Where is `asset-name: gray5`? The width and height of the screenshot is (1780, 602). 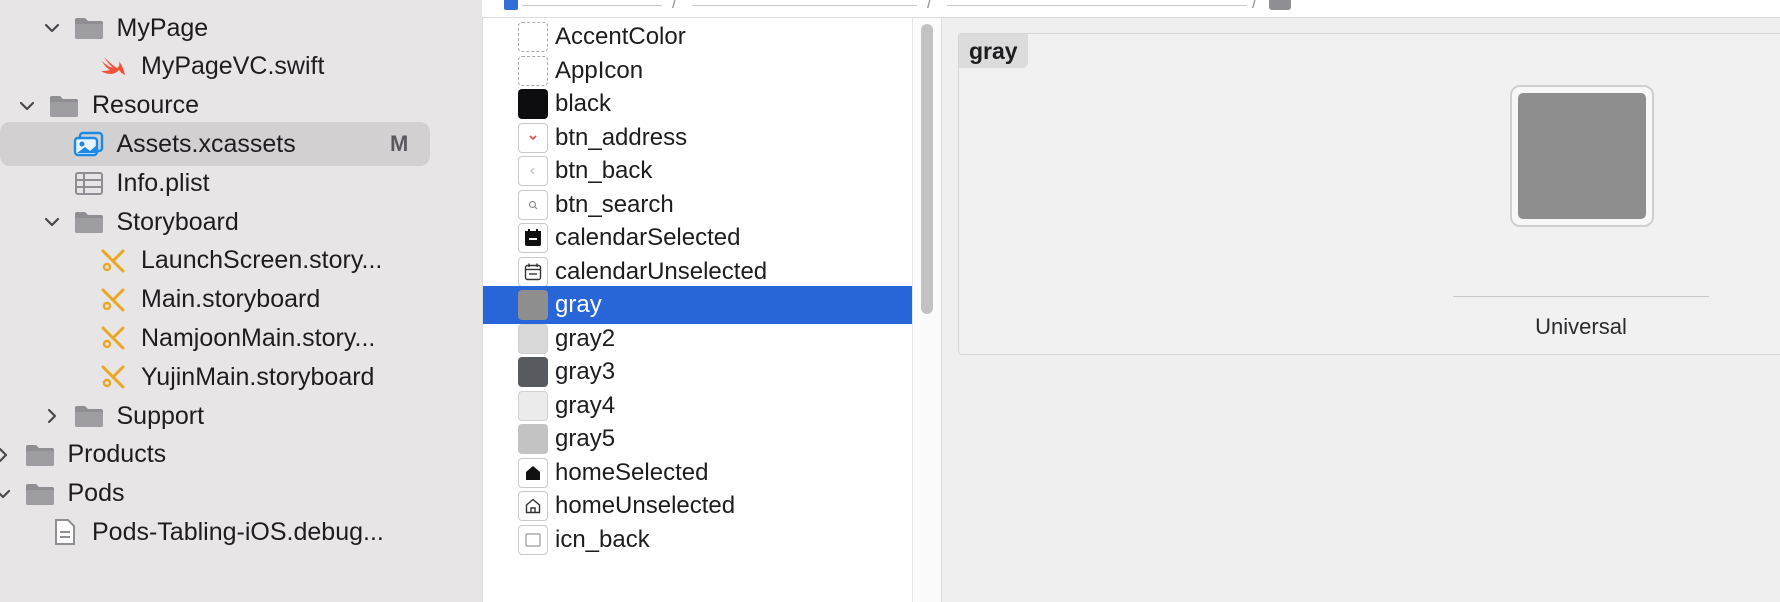
asset-name: gray5 is located at coordinates (585, 438).